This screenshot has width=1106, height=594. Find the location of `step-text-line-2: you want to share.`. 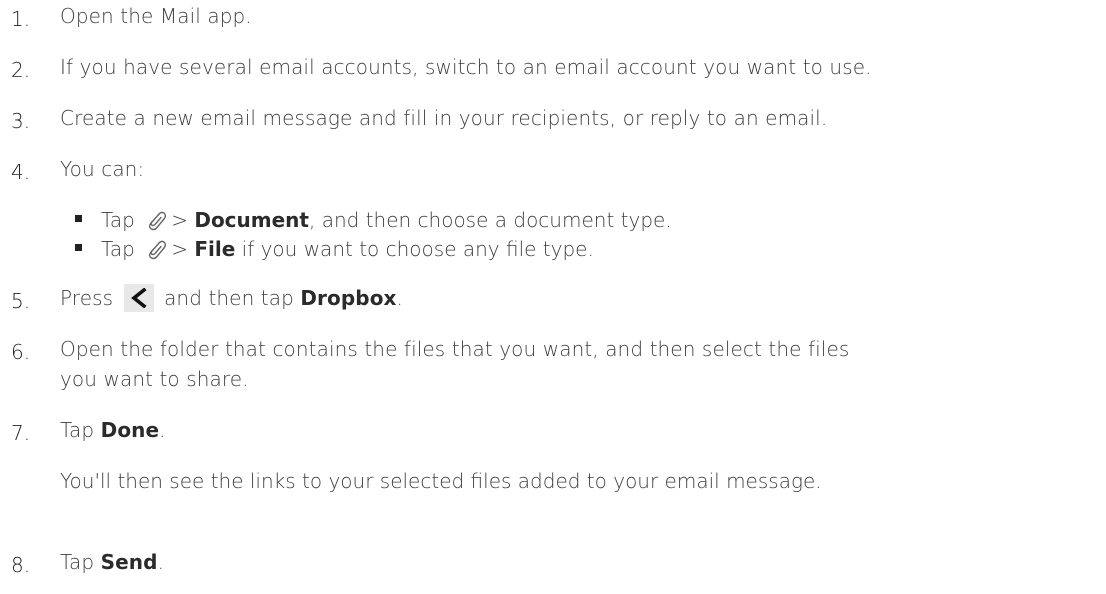

step-text-line-2: you want to share. is located at coordinates (154, 379).